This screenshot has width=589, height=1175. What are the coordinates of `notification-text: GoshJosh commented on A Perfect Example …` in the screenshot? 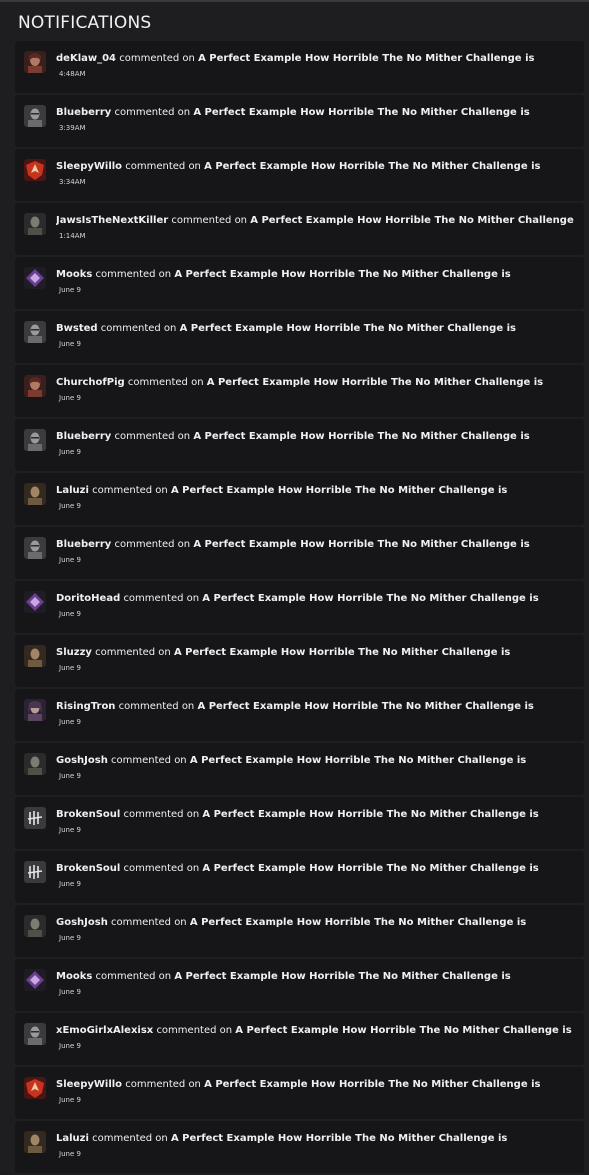 It's located at (317, 760).